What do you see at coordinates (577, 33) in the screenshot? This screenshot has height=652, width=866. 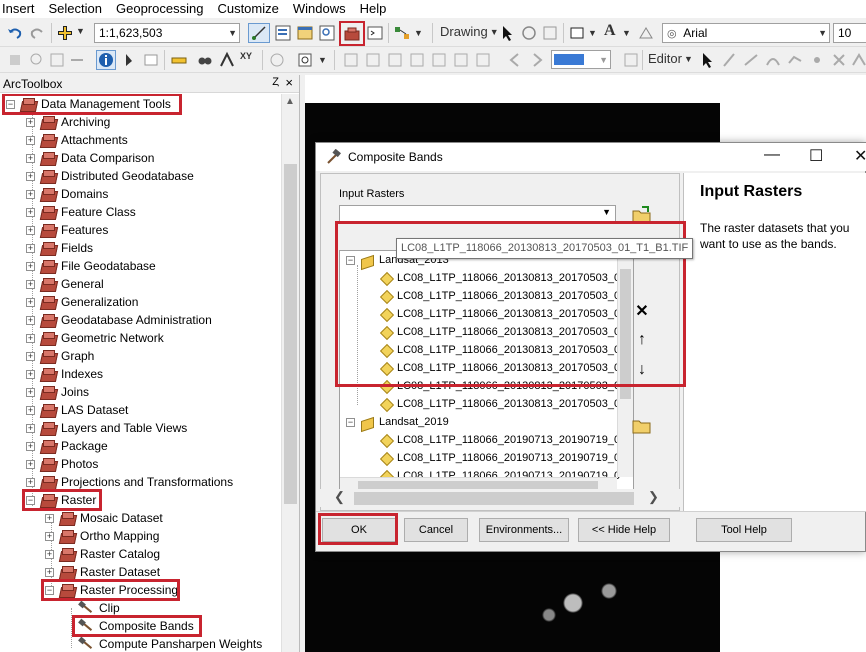 I see `rectangle-icon` at bounding box center [577, 33].